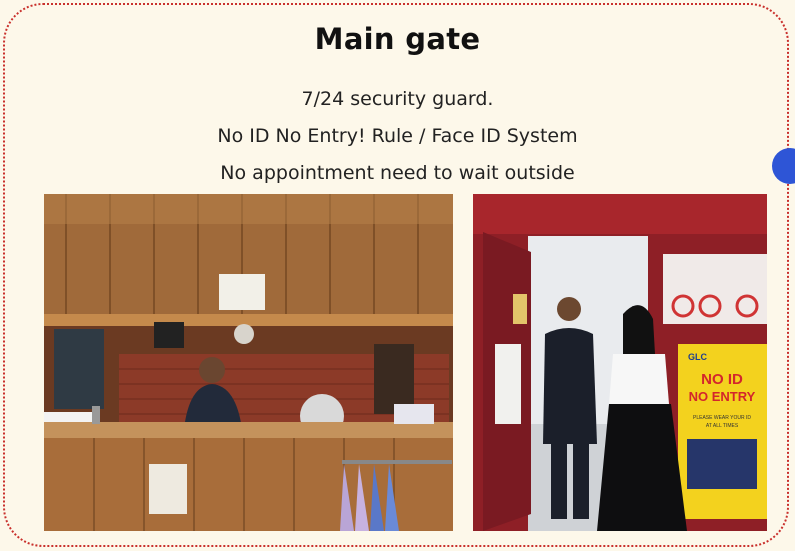 This screenshot has width=795, height=551. What do you see at coordinates (722, 426) in the screenshot?
I see `sign-note-2: AT ALL TIMES` at bounding box center [722, 426].